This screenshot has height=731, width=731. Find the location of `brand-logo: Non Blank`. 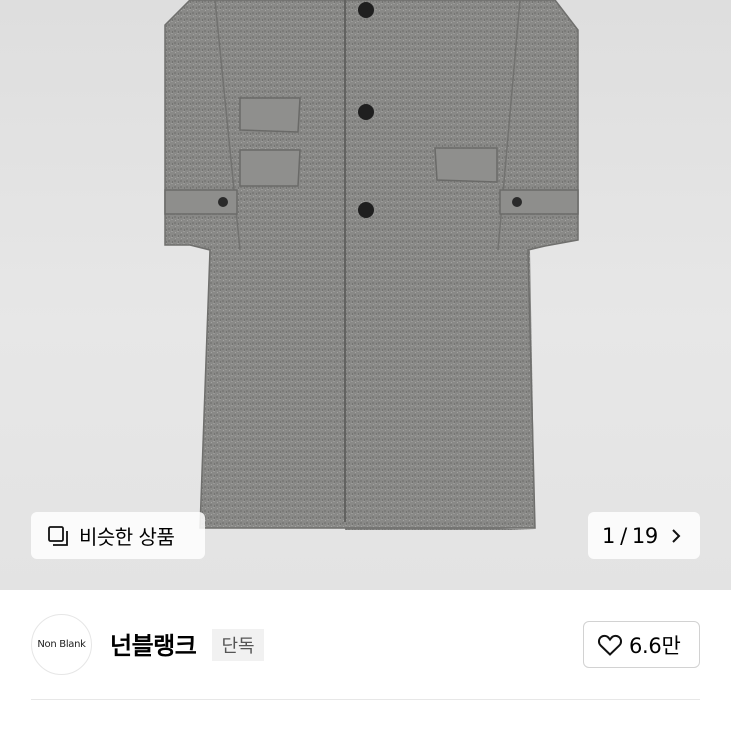

brand-logo: Non Blank is located at coordinates (61, 644).